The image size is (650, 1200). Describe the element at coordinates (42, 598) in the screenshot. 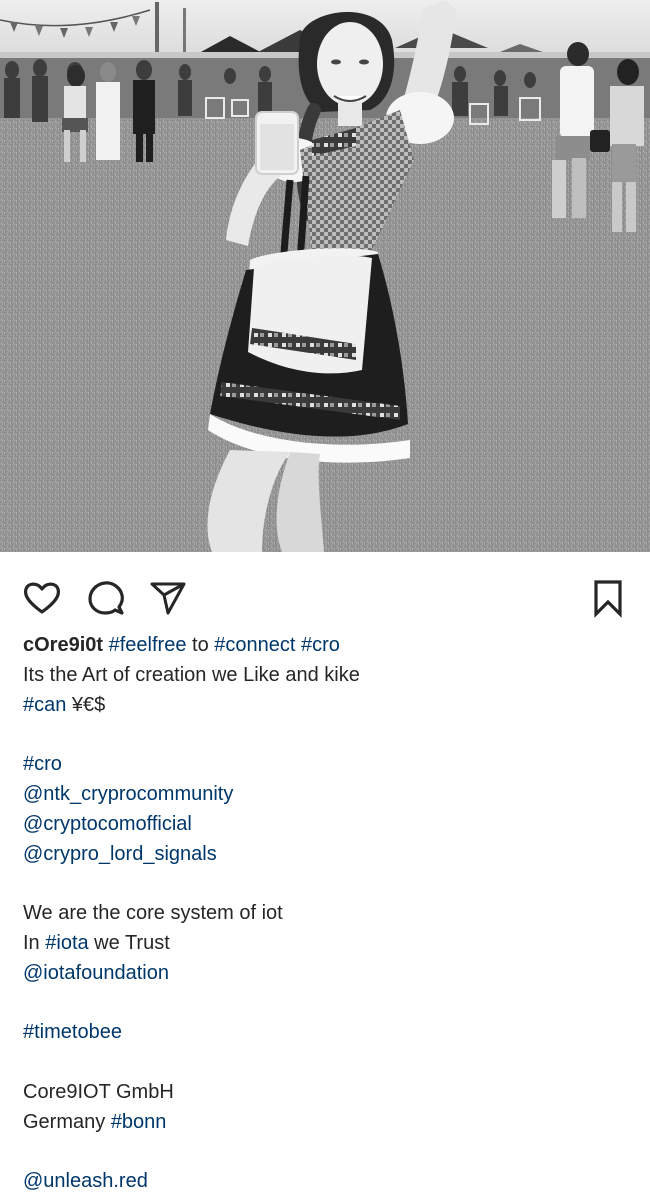

I see `heart-outline-icon` at that location.